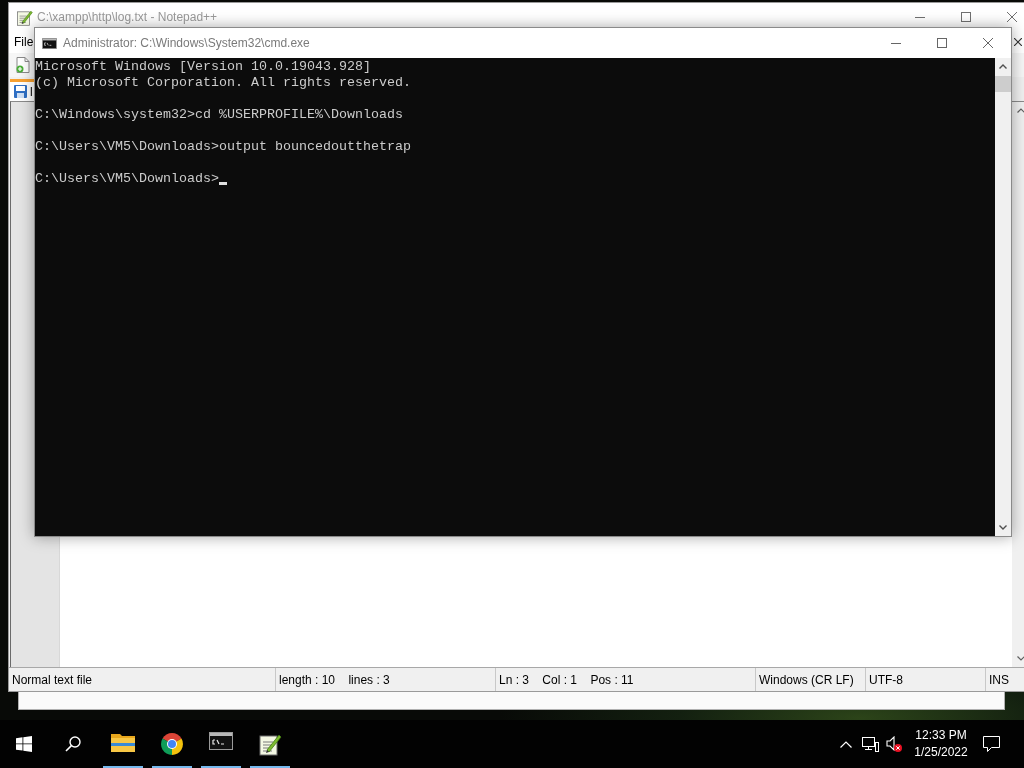 The image size is (1024, 768). What do you see at coordinates (22, 90) in the screenshot?
I see `file-tab: l` at bounding box center [22, 90].